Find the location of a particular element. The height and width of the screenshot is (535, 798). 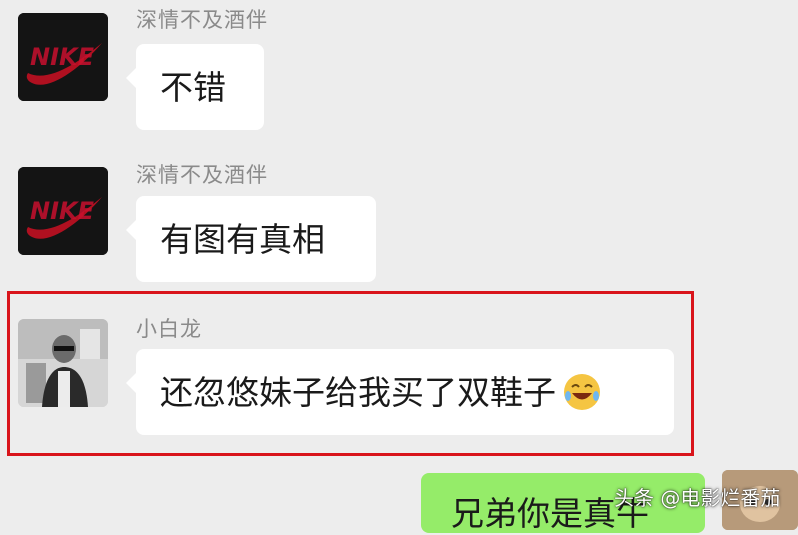

message-bubble: 有图有真相 is located at coordinates (251, 239).